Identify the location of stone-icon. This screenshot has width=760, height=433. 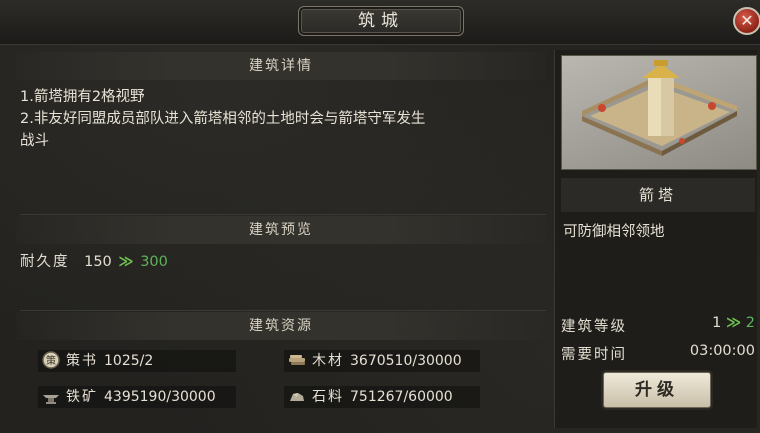
(297, 396).